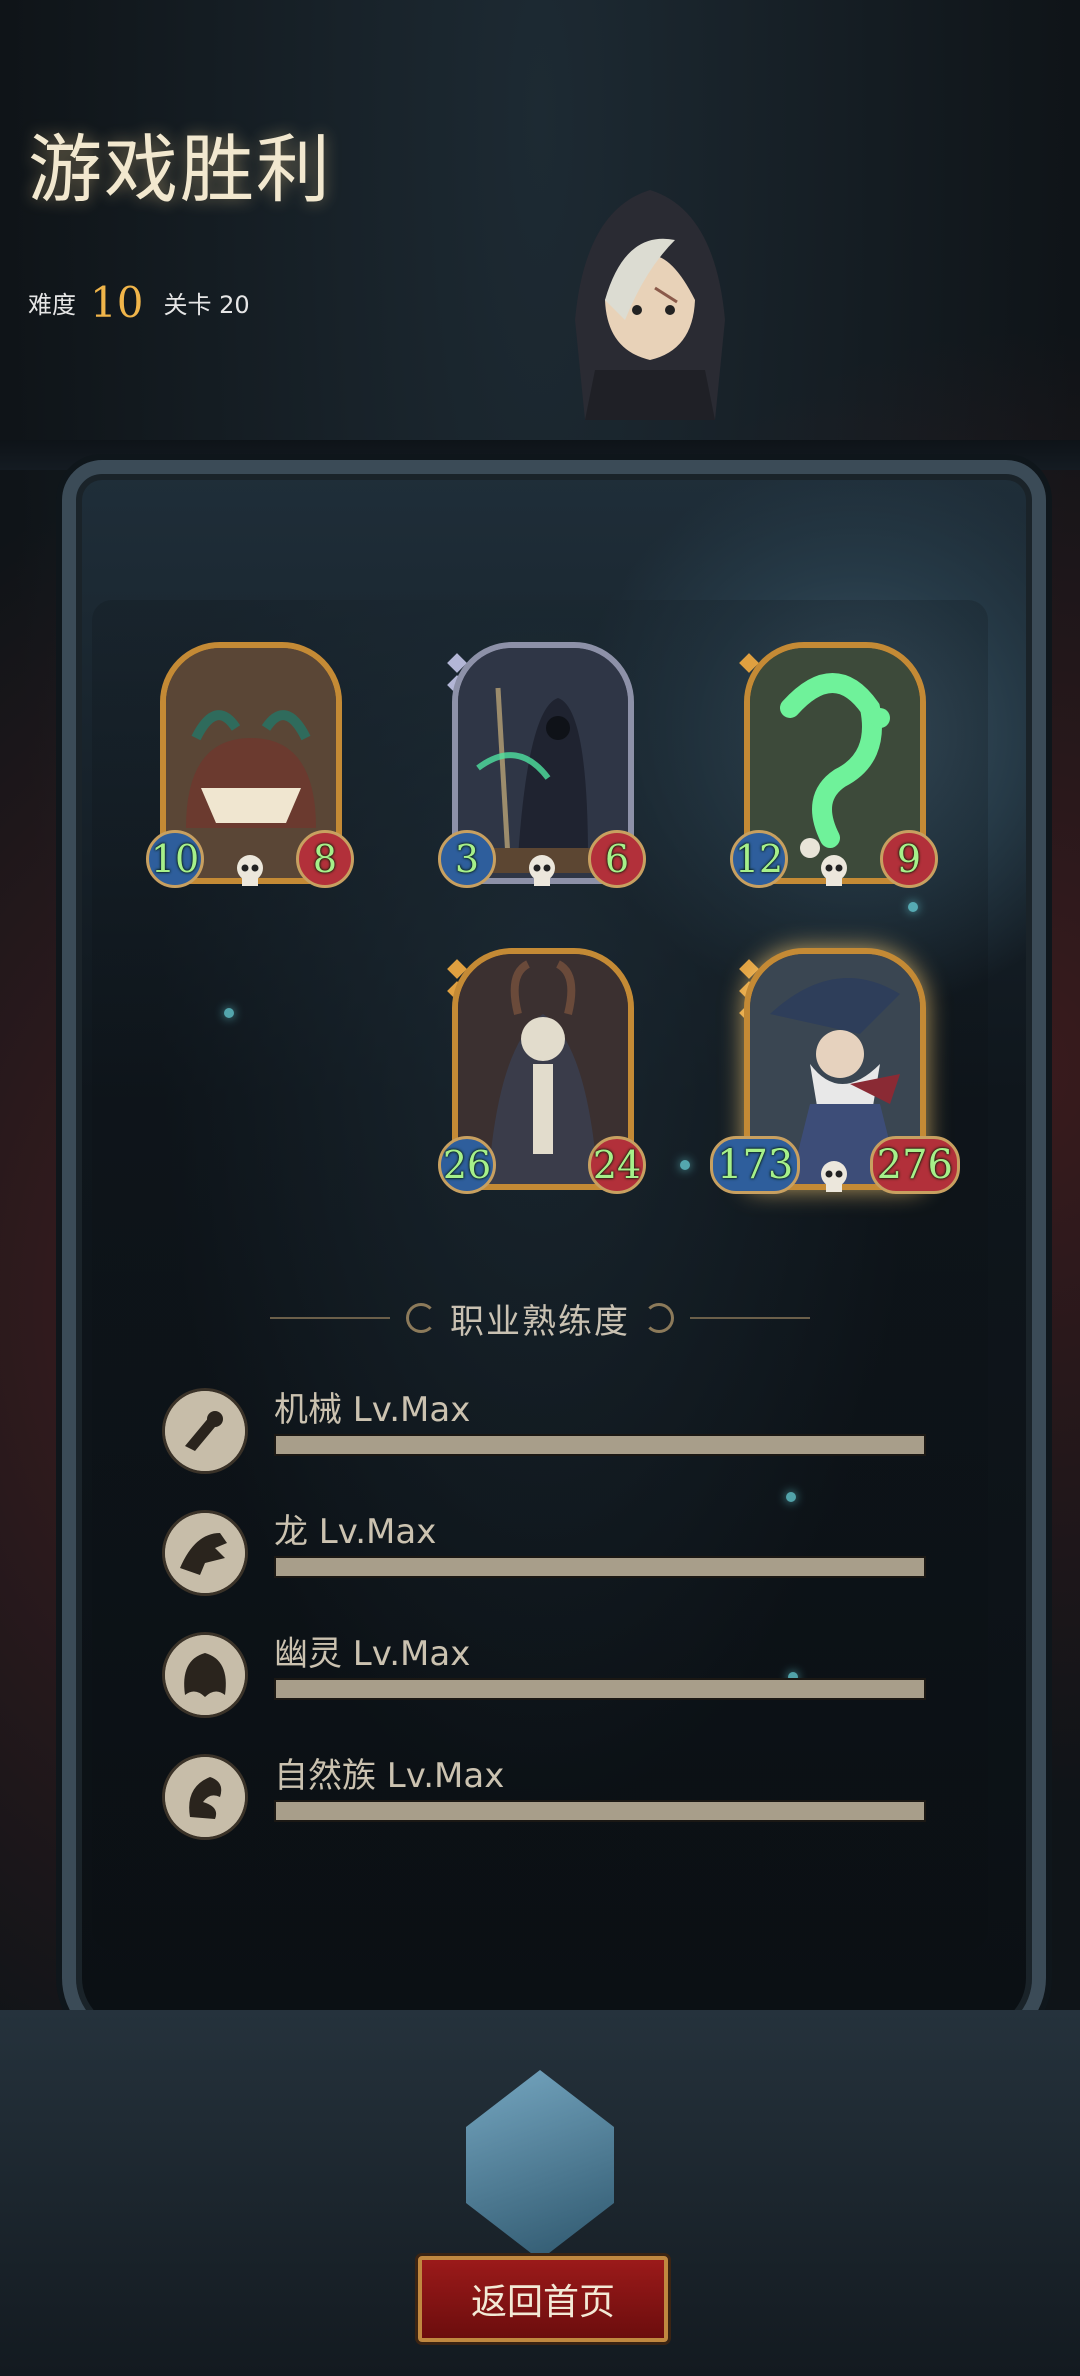  What do you see at coordinates (250, 765) in the screenshot?
I see `monster-card-1: 10 8` at bounding box center [250, 765].